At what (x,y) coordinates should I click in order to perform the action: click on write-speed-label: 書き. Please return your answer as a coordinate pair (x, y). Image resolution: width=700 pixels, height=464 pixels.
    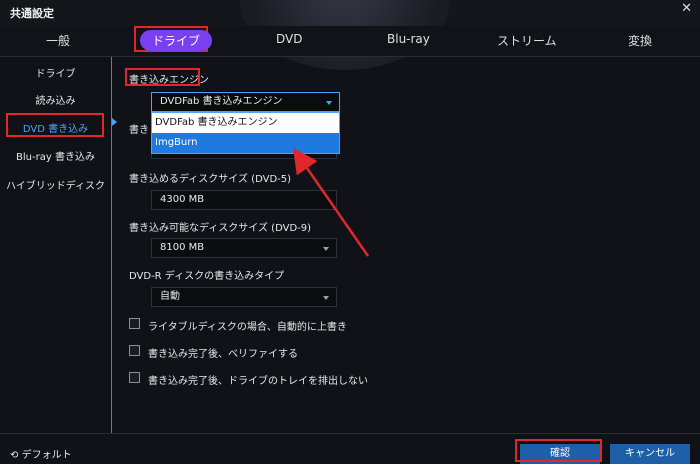
    Looking at the image, I should click on (139, 130).